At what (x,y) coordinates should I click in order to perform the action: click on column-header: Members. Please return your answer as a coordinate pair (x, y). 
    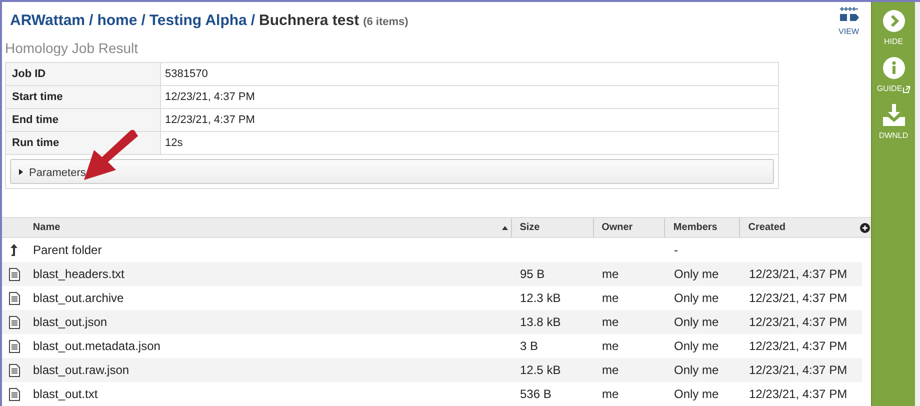
    Looking at the image, I should click on (702, 227).